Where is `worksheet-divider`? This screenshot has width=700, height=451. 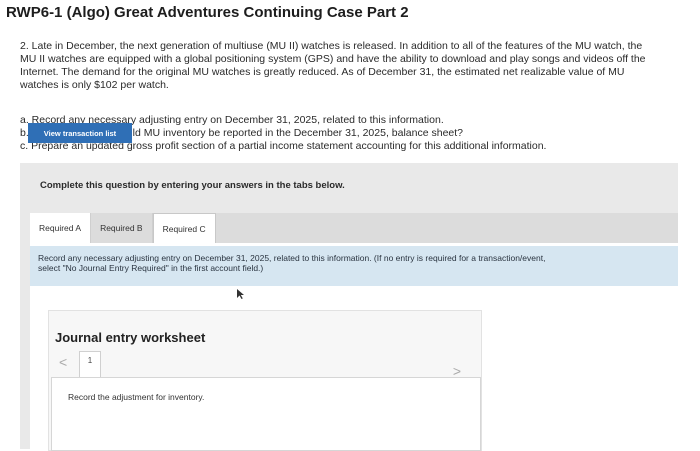 worksheet-divider is located at coordinates (290, 364).